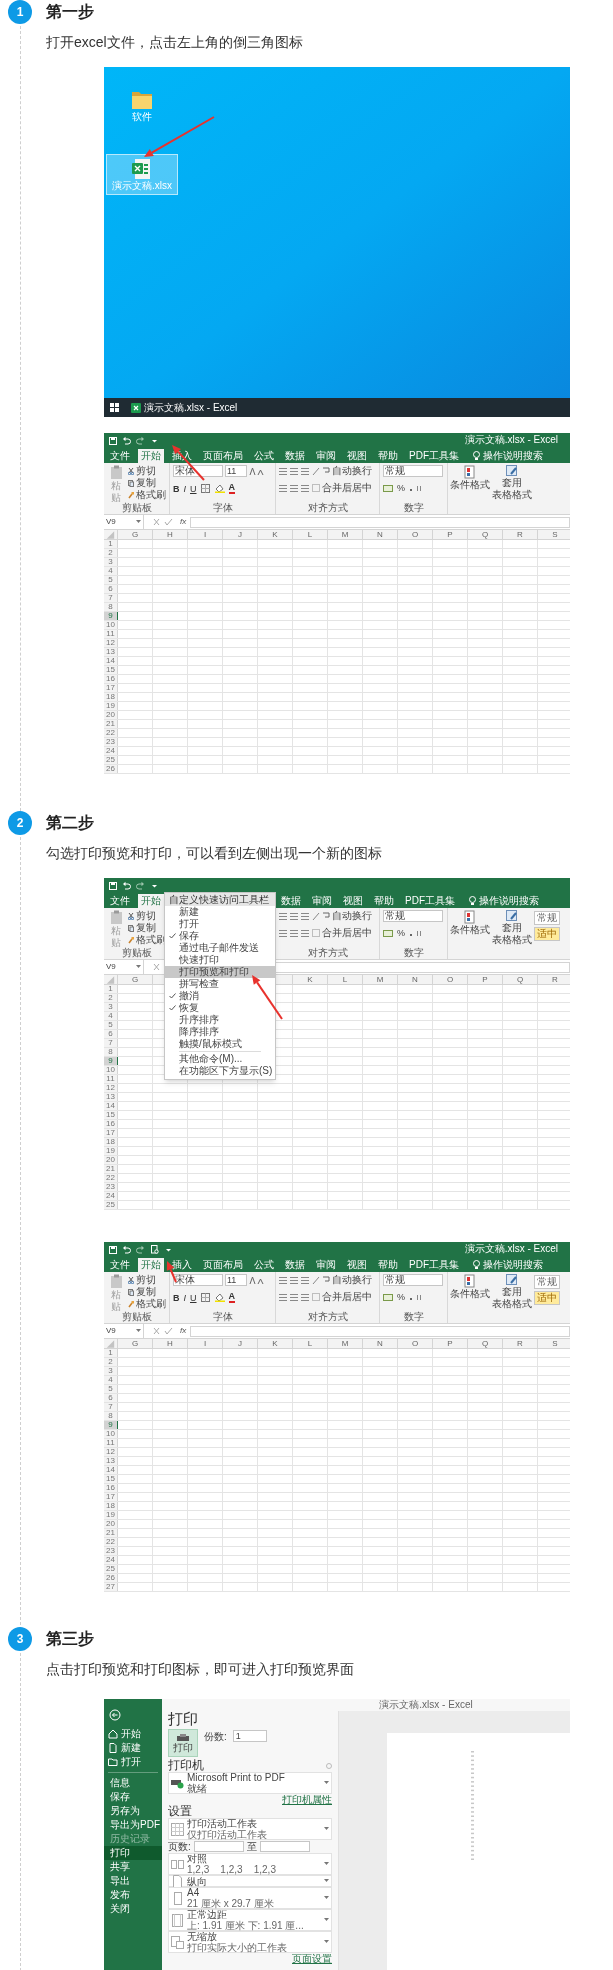 This screenshot has height=1970, width=613. Describe the element at coordinates (111, 1443) in the screenshot. I see `row-header: 11` at that location.